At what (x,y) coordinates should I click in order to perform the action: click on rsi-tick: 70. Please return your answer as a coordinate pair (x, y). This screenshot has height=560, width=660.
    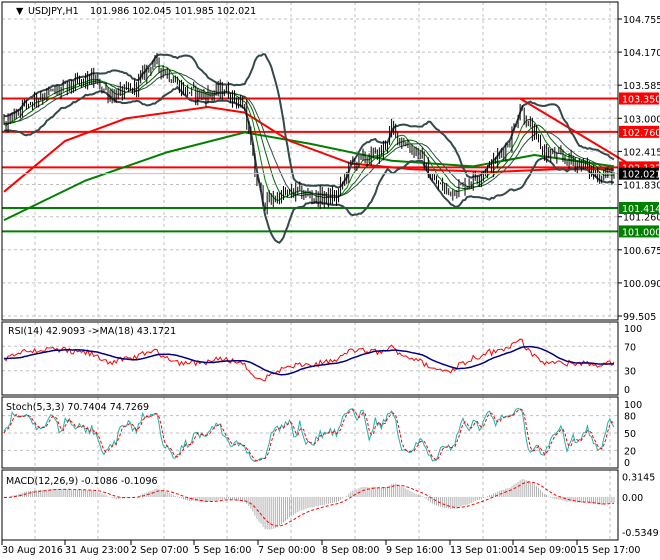
    Looking at the image, I should click on (630, 347).